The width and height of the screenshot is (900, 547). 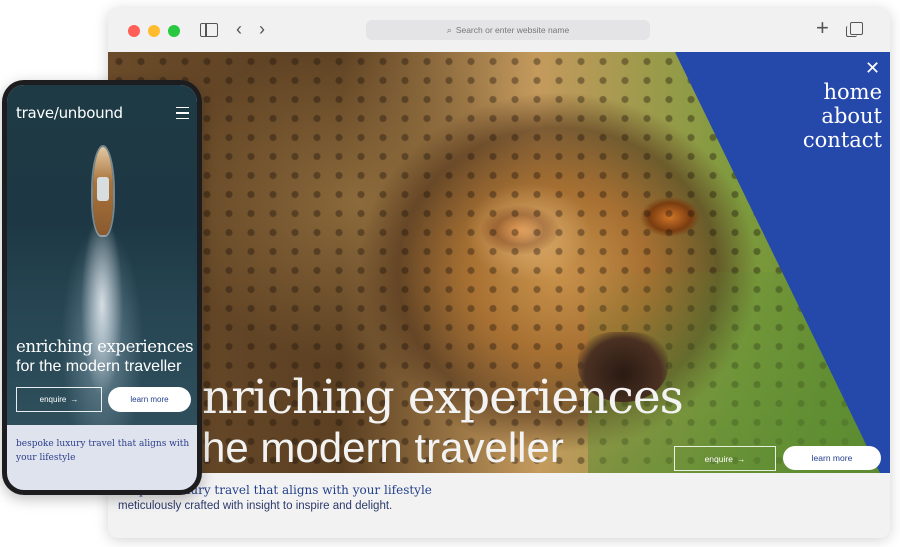 I want to click on close-menu-icon: ✕, so click(x=872, y=68).